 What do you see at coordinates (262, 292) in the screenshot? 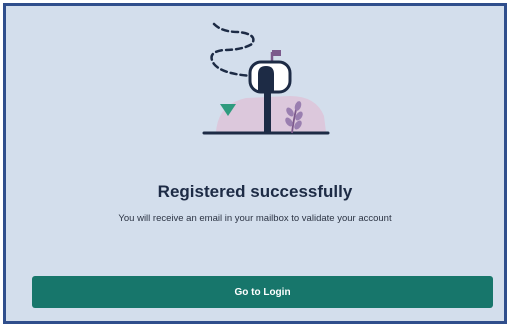
I see `go-to-login-button: Go to Login` at bounding box center [262, 292].